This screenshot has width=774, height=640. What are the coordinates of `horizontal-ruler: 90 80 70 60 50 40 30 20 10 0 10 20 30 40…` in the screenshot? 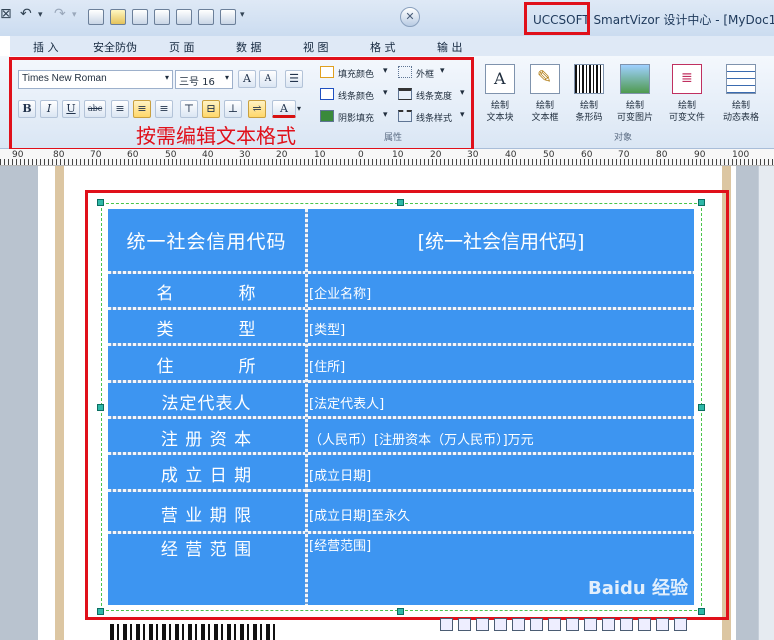 It's located at (387, 157).